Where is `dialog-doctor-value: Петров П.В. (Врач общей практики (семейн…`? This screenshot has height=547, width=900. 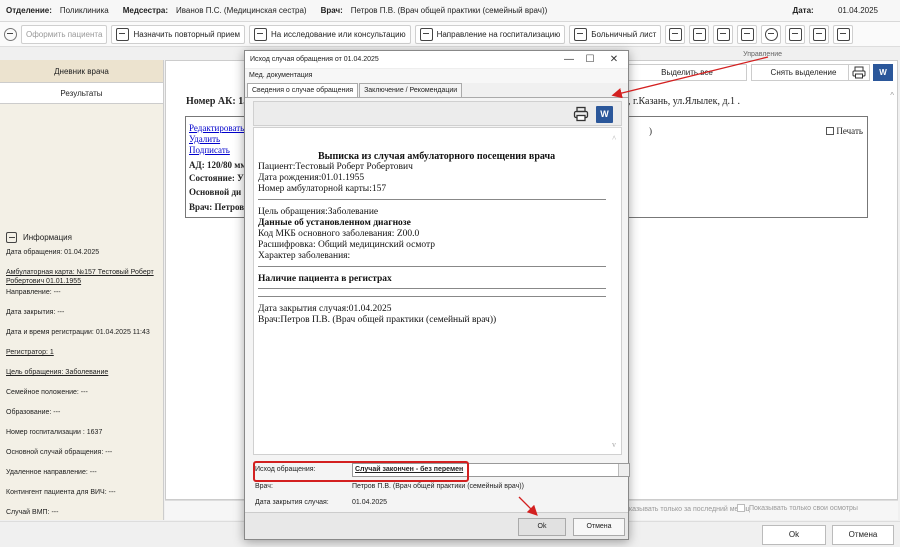 dialog-doctor-value: Петров П.В. (Врач общей практики (семейн… is located at coordinates (438, 486).